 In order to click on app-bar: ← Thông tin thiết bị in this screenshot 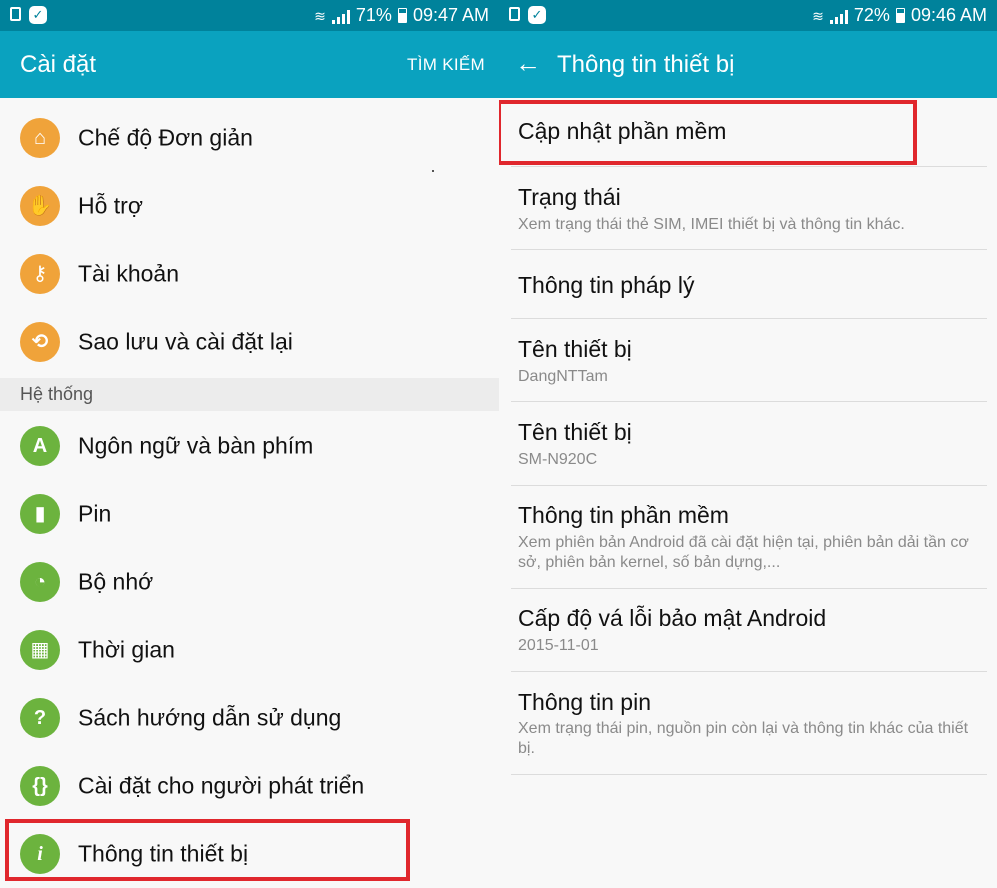, I will do `click(748, 64)`.